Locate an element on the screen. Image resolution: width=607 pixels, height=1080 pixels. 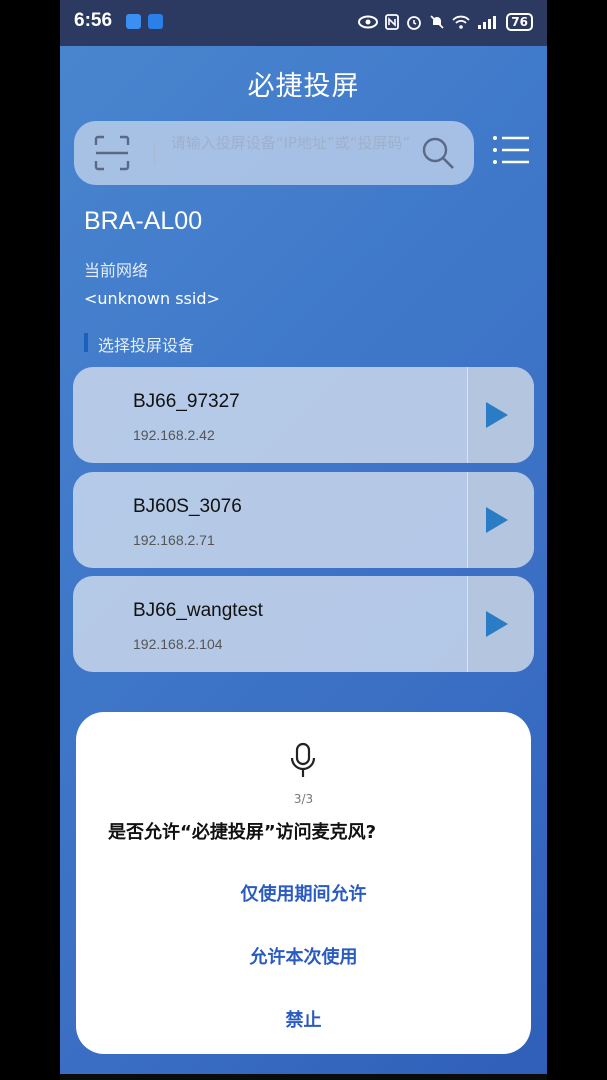
microphone-icon is located at coordinates (303, 759).